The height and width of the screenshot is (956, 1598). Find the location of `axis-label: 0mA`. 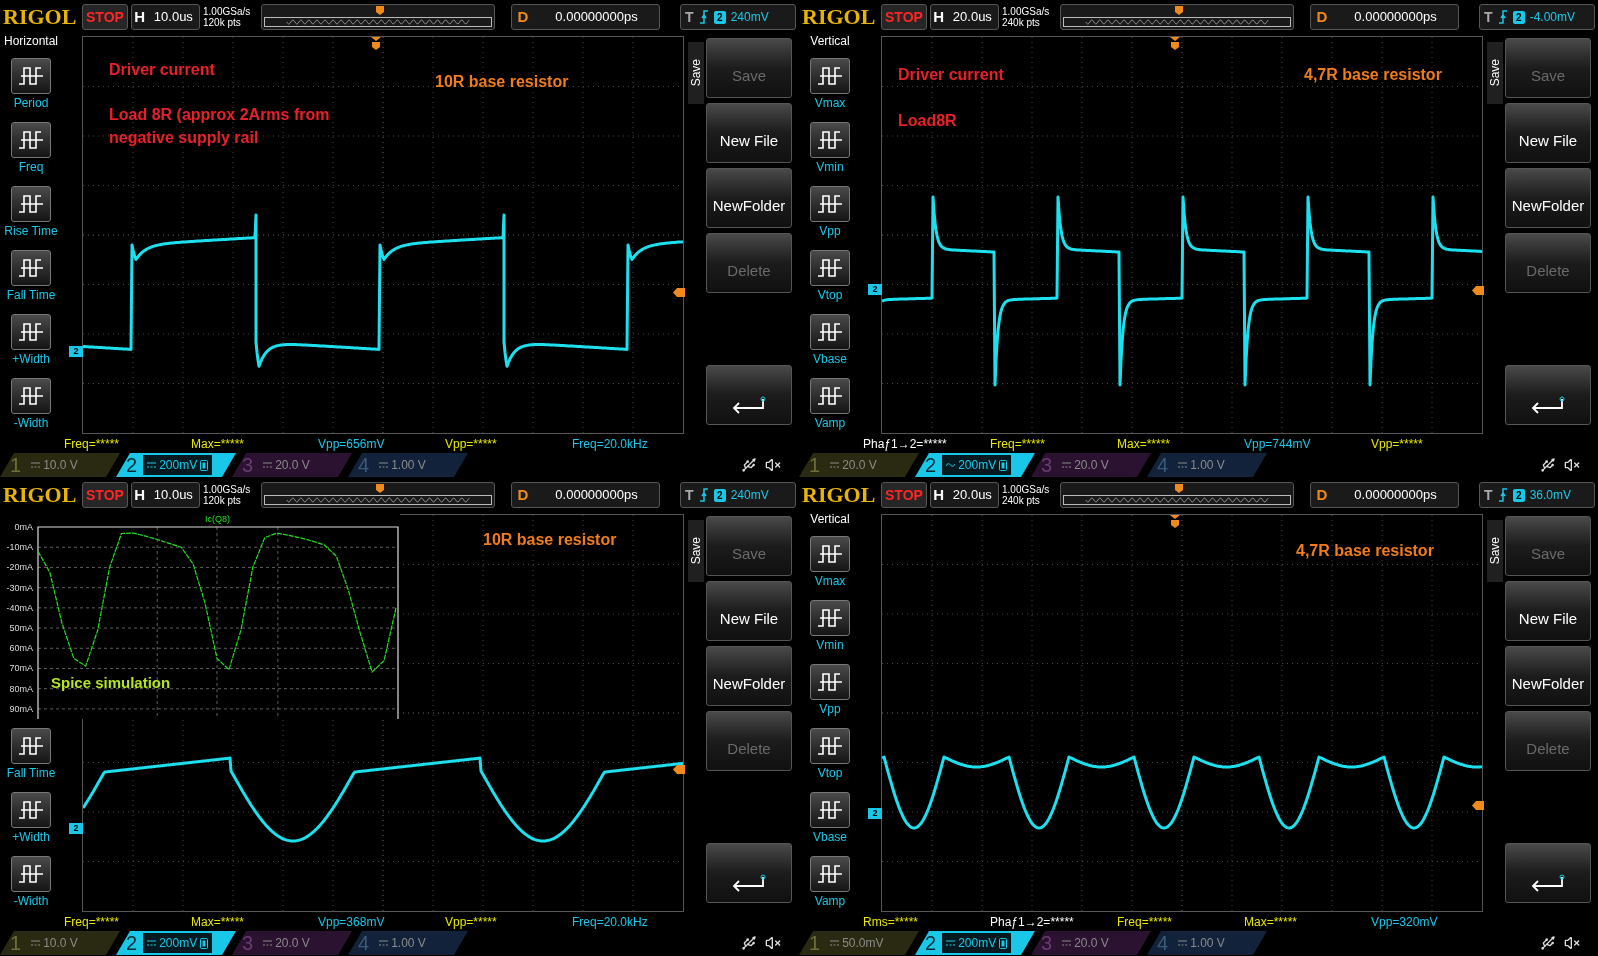

axis-label: 0mA is located at coordinates (23, 527).